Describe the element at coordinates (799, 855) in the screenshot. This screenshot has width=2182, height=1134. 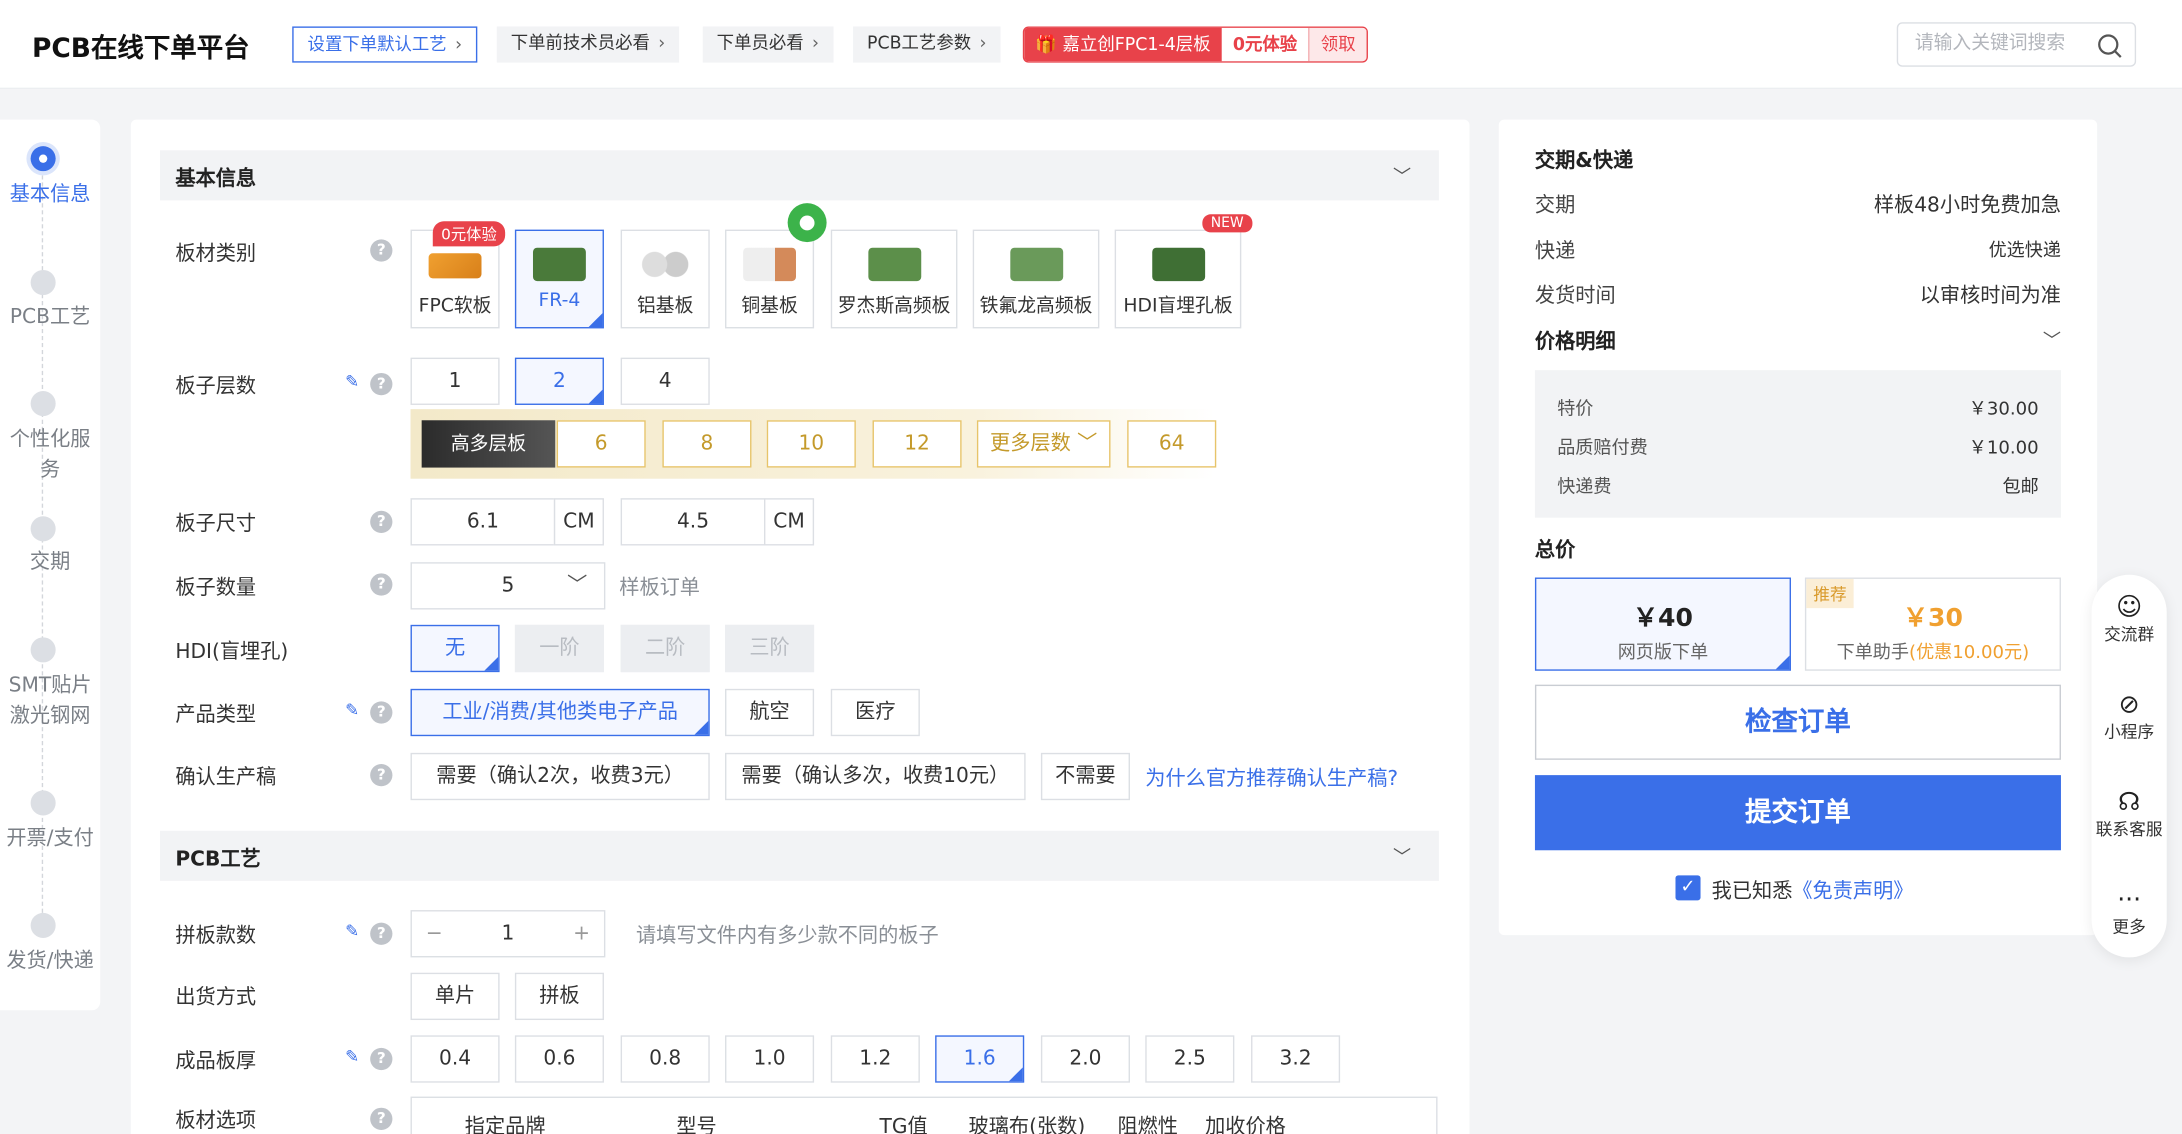
I see `pcb-process-section: PCB工艺 ﹀` at that location.